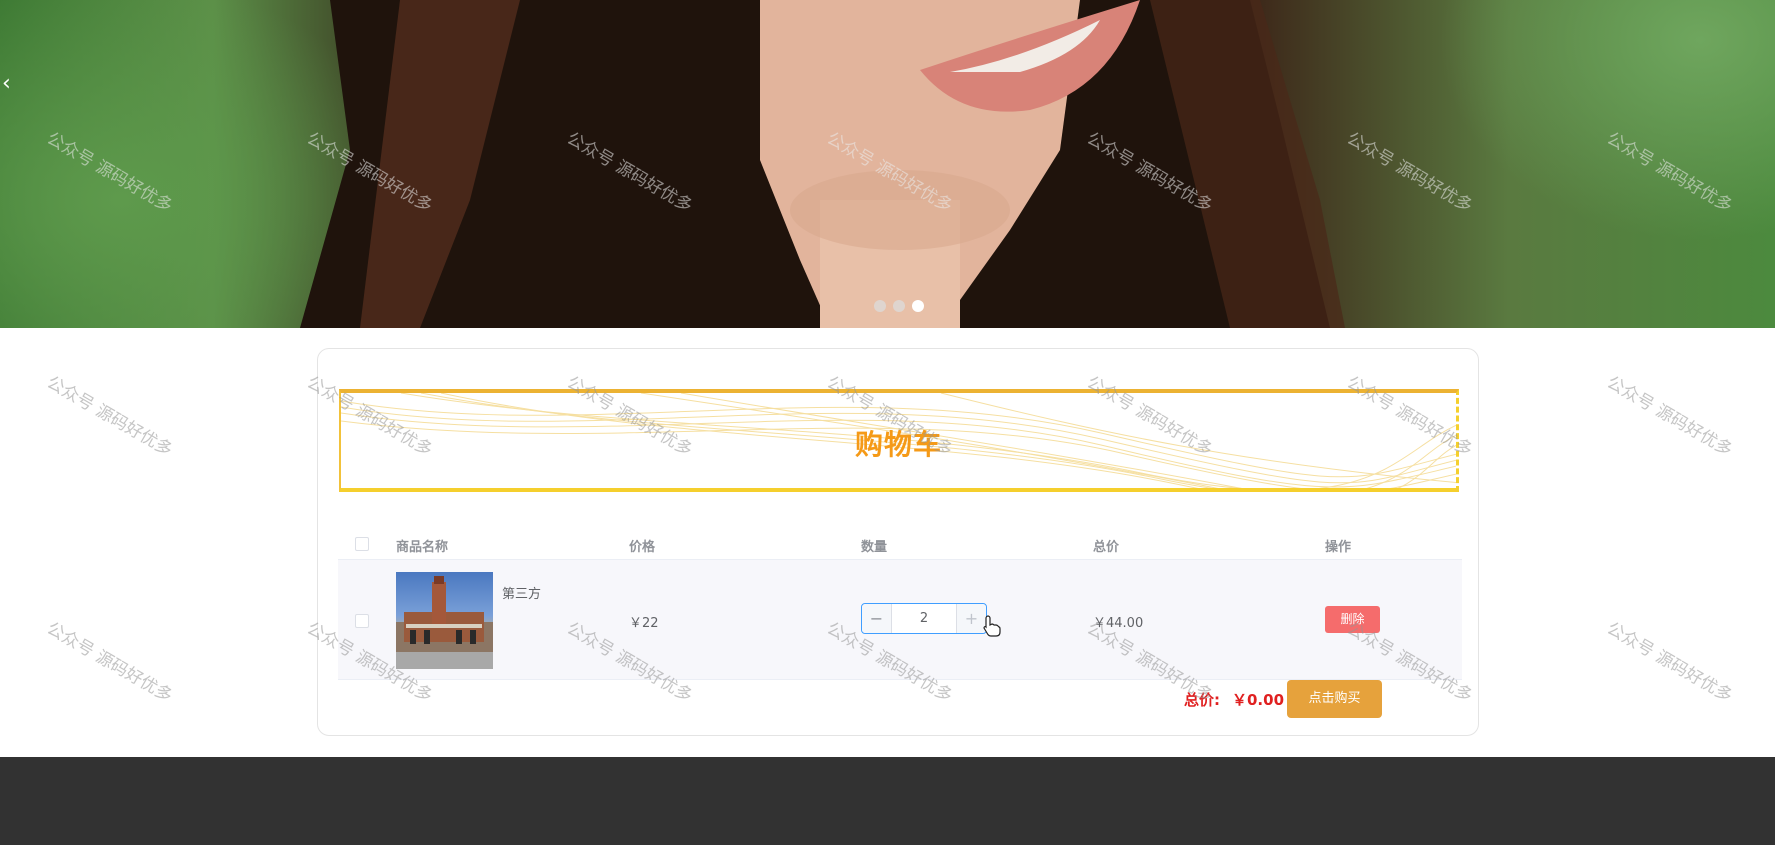 This screenshot has width=1775, height=845. What do you see at coordinates (362, 544) in the screenshot?
I see `select-all-checkbox` at bounding box center [362, 544].